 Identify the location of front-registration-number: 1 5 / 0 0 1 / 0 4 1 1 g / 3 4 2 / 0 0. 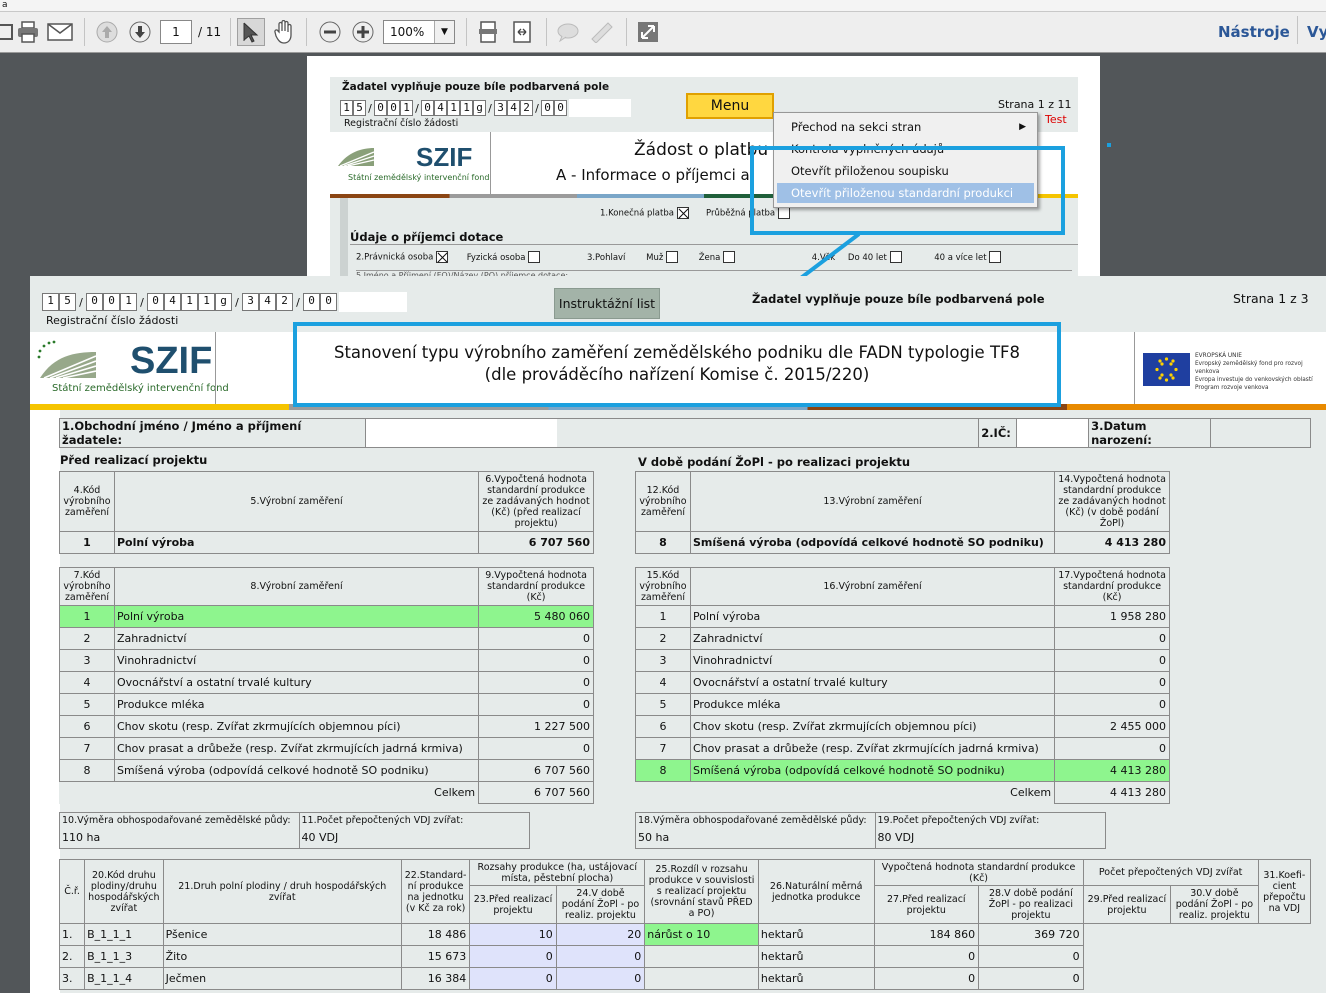
(224, 302).